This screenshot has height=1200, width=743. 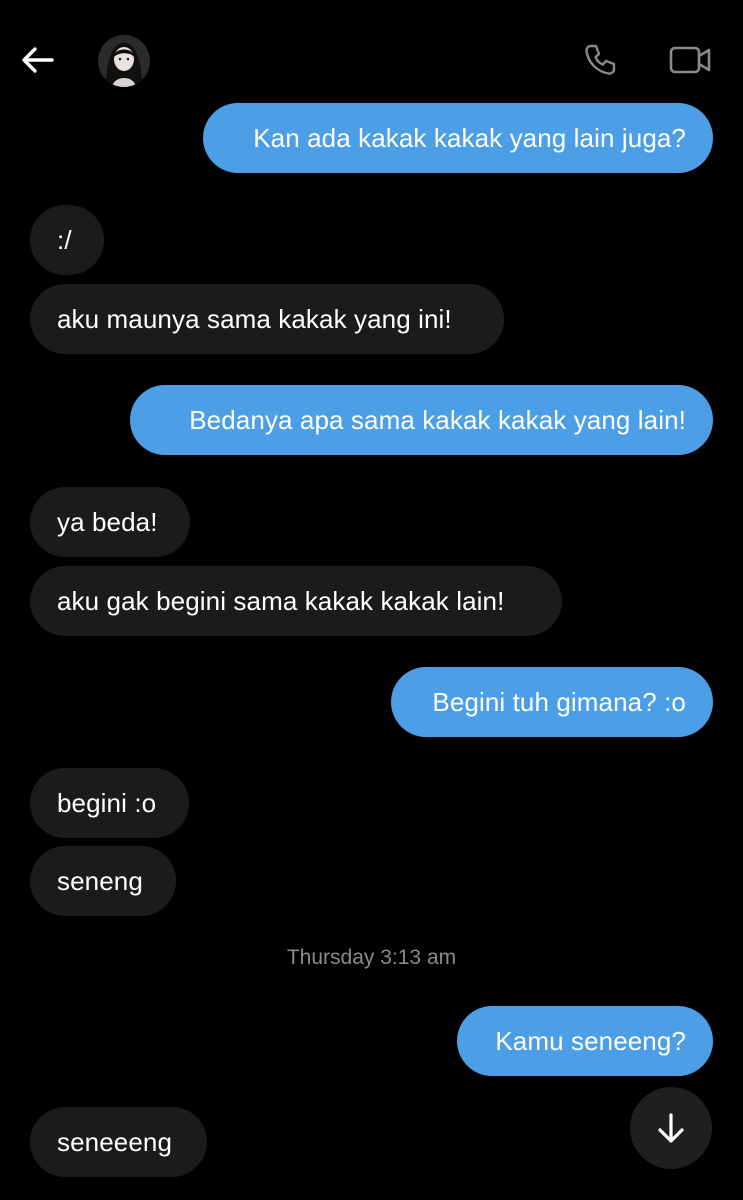 I want to click on scroll-to-bottom-button, so click(x=671, y=1128).